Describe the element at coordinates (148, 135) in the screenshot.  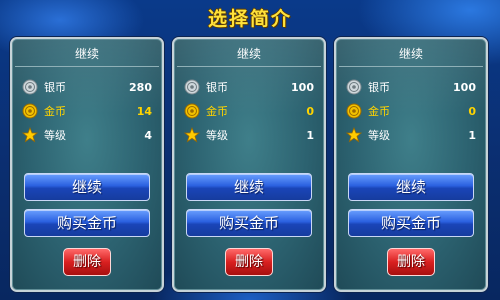
I see `level-value: 4` at that location.